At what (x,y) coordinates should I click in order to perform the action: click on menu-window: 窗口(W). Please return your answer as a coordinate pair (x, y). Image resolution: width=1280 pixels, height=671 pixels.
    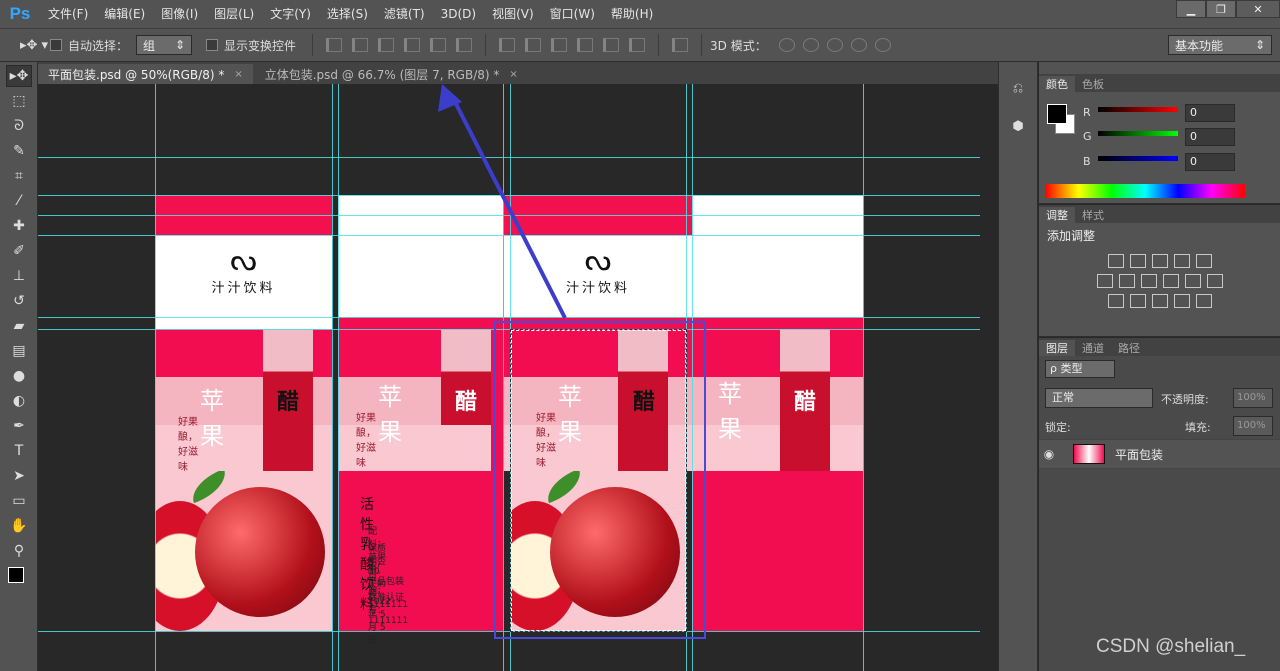
    Looking at the image, I should click on (572, 14).